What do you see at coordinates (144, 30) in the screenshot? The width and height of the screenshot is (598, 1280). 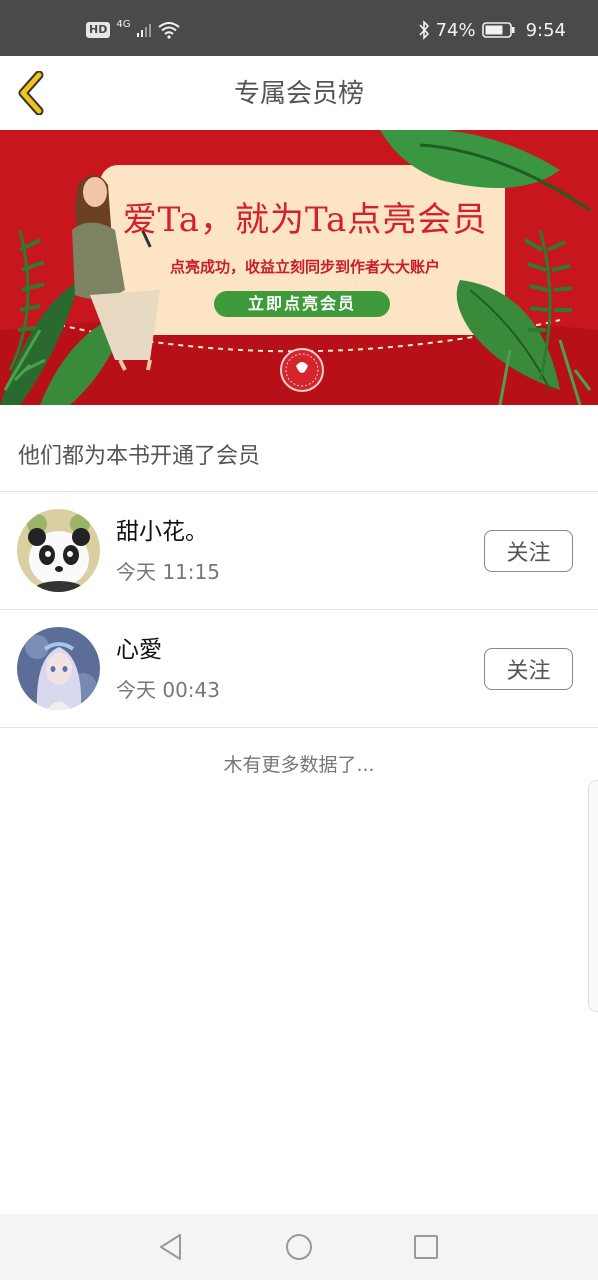 I see `signal-icon` at bounding box center [144, 30].